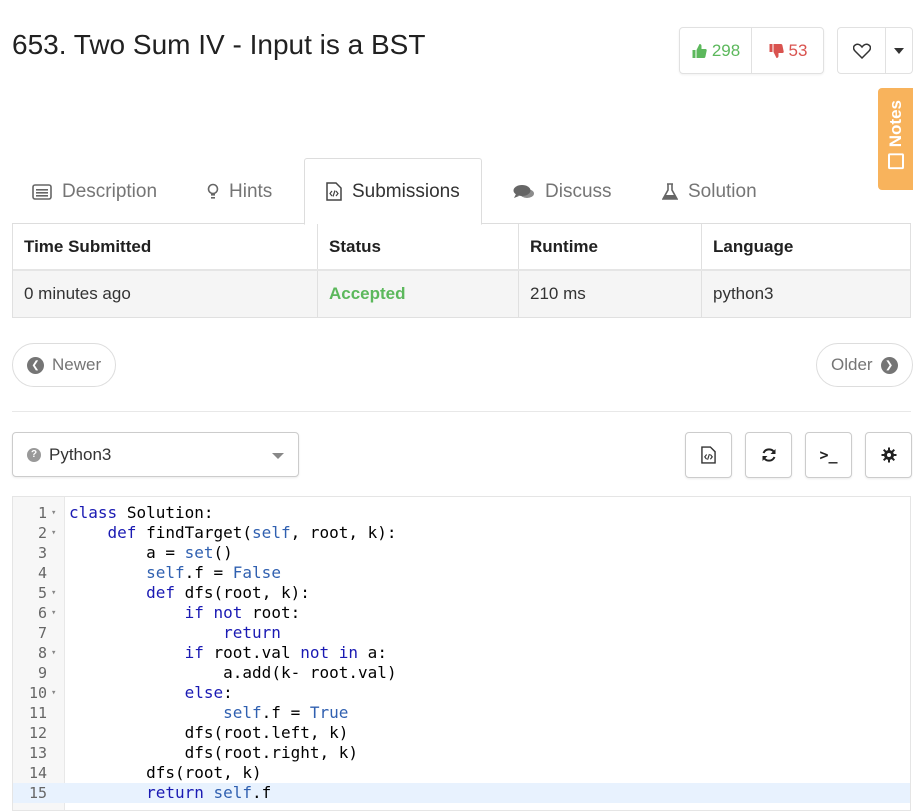 This screenshot has width=913, height=811. I want to click on table-row: 0 minutes ago Accepted 210 ms python3, so click(461, 294).